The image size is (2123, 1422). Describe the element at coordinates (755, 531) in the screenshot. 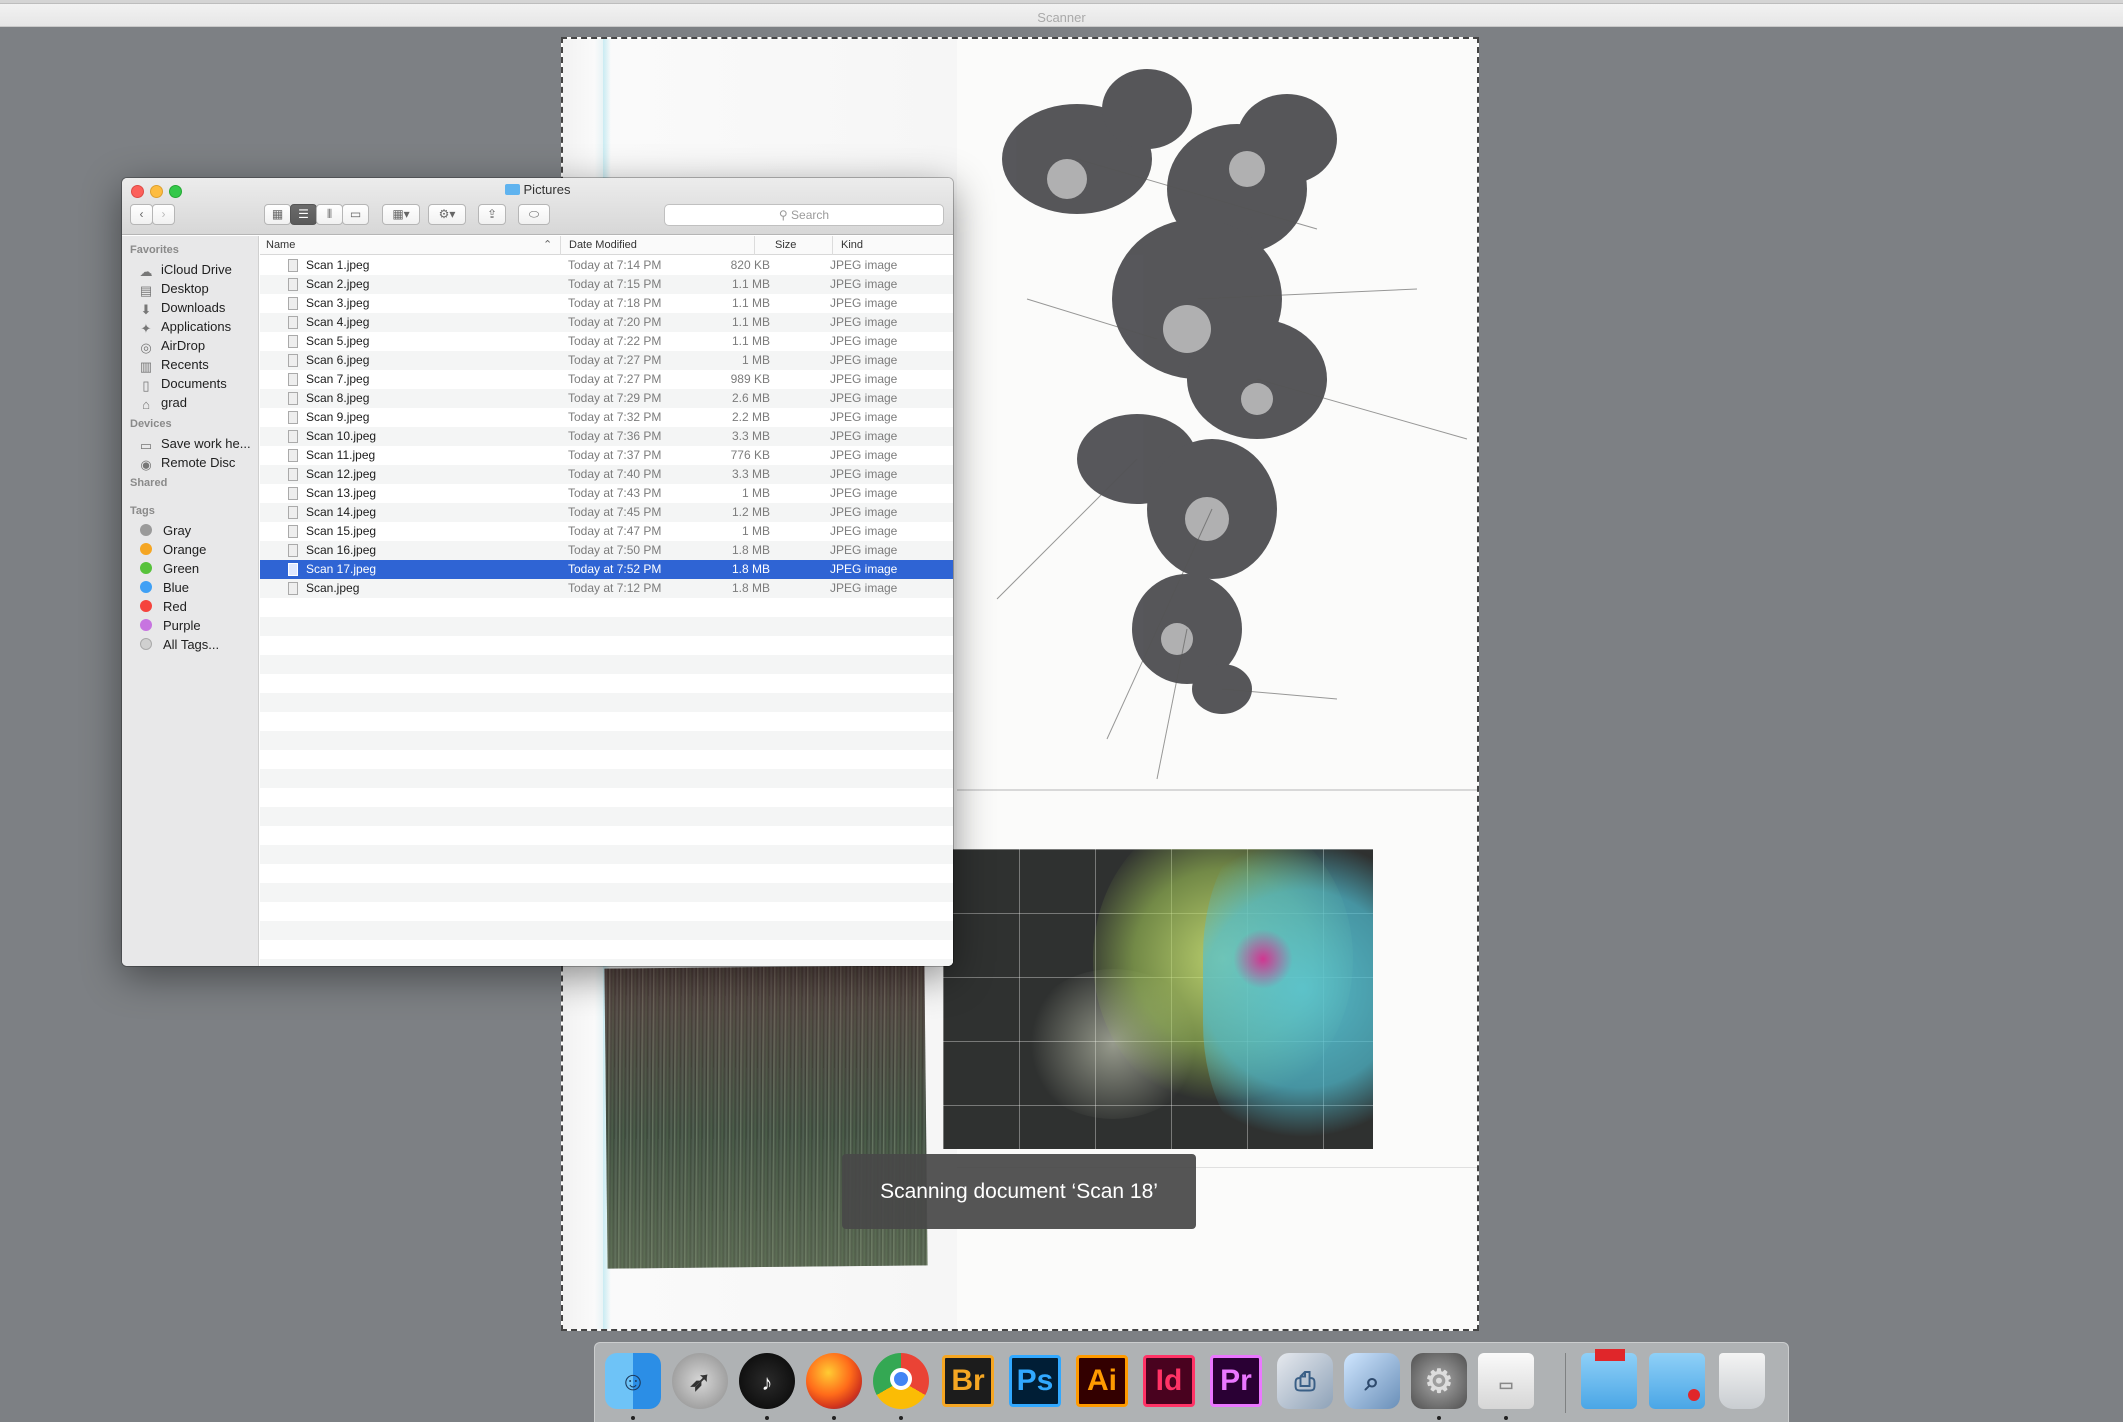

I see `file-size: 1 MB` at that location.